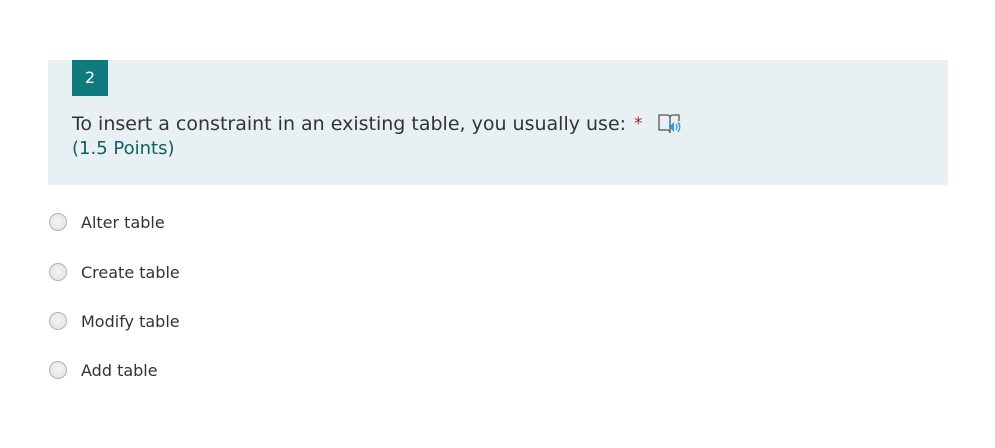  What do you see at coordinates (123, 222) in the screenshot?
I see `option-label: Alter table` at bounding box center [123, 222].